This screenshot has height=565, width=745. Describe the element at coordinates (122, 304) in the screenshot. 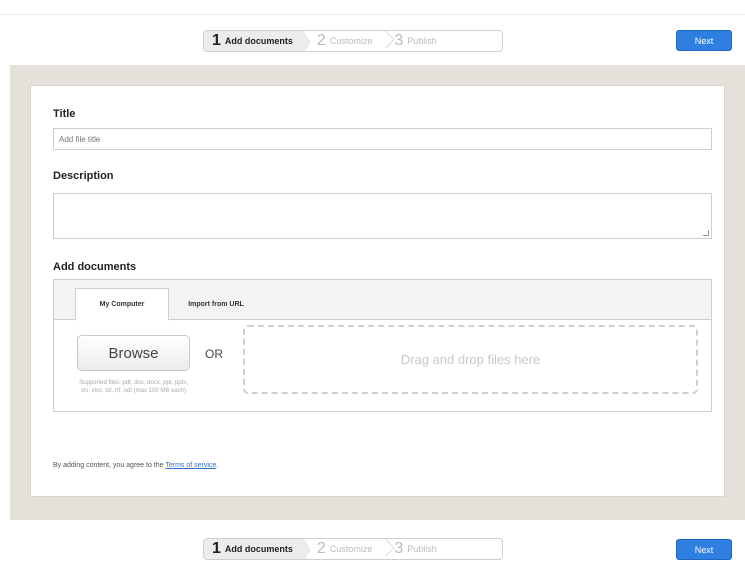

I see `tab-my-computer: My Computer` at that location.